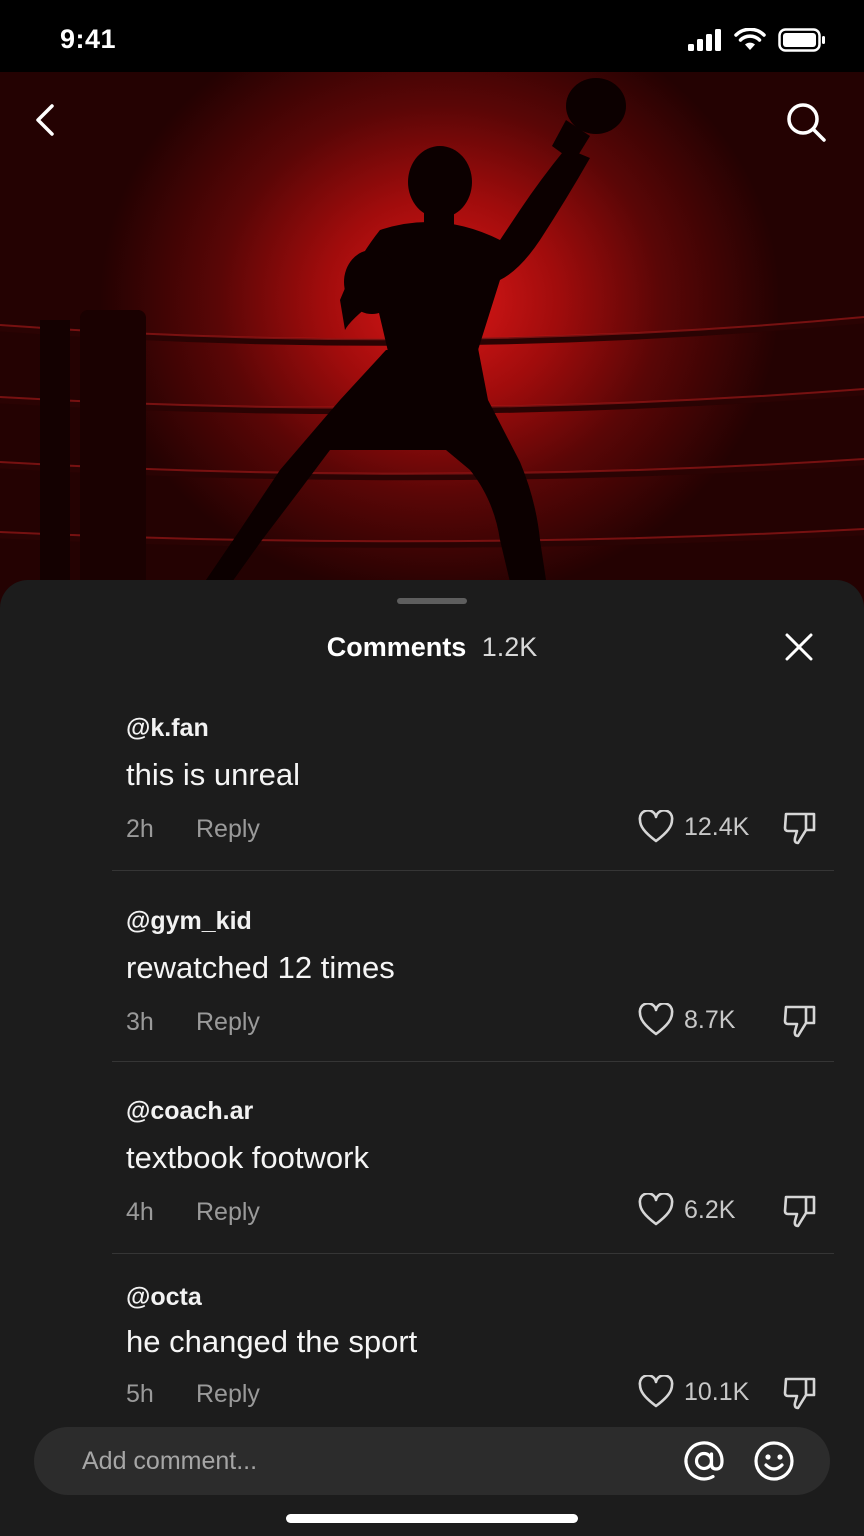 The width and height of the screenshot is (864, 1536). I want to click on comment-username: @coach.ar, so click(189, 1111).